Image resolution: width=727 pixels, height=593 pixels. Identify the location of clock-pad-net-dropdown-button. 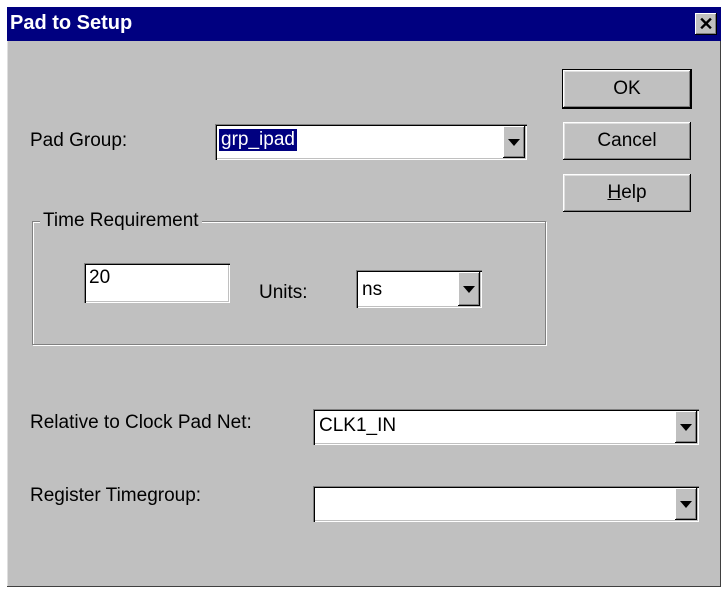
(686, 427).